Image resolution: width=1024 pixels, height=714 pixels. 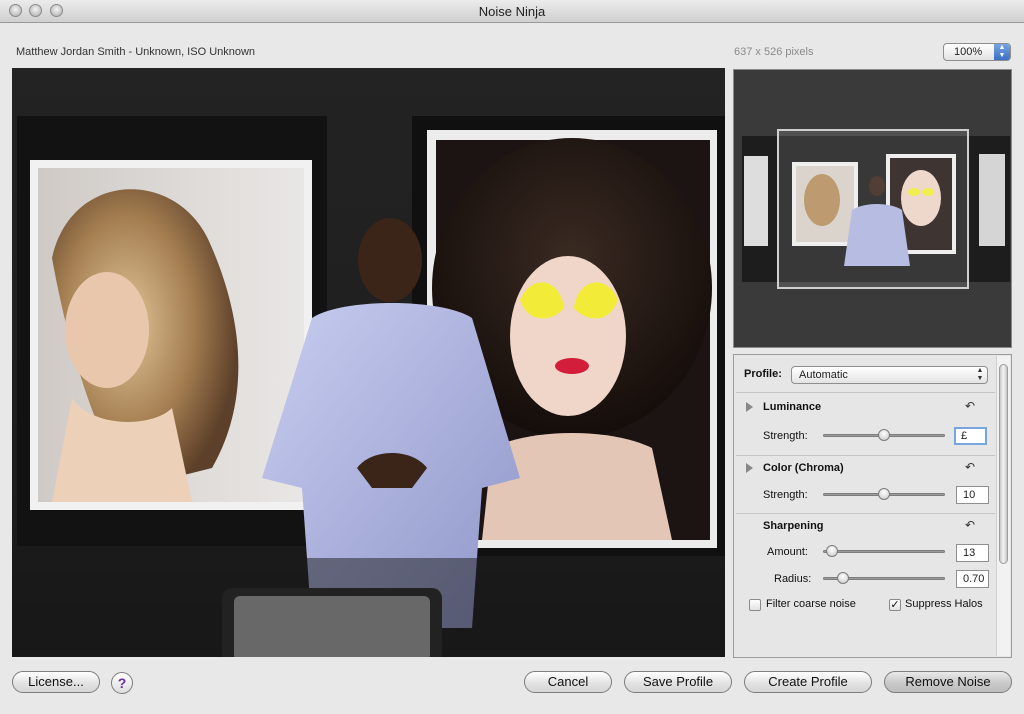 I want to click on sharpening-amount-slider, so click(x=884, y=552).